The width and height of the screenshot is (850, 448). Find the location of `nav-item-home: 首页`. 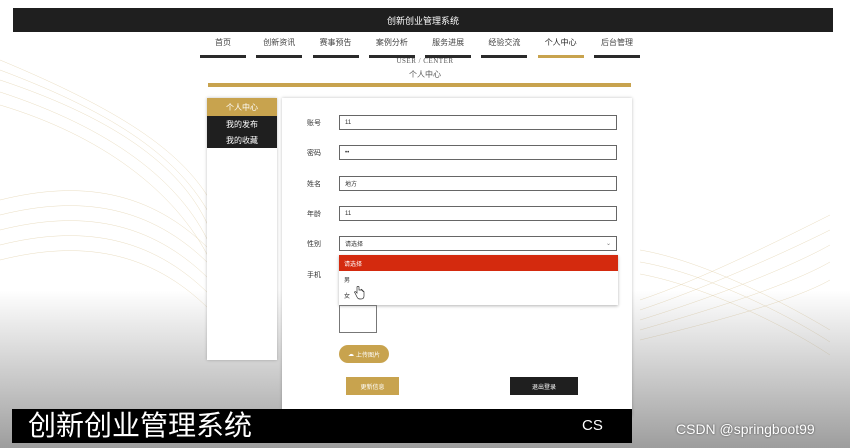

nav-item-home: 首页 is located at coordinates (223, 48).